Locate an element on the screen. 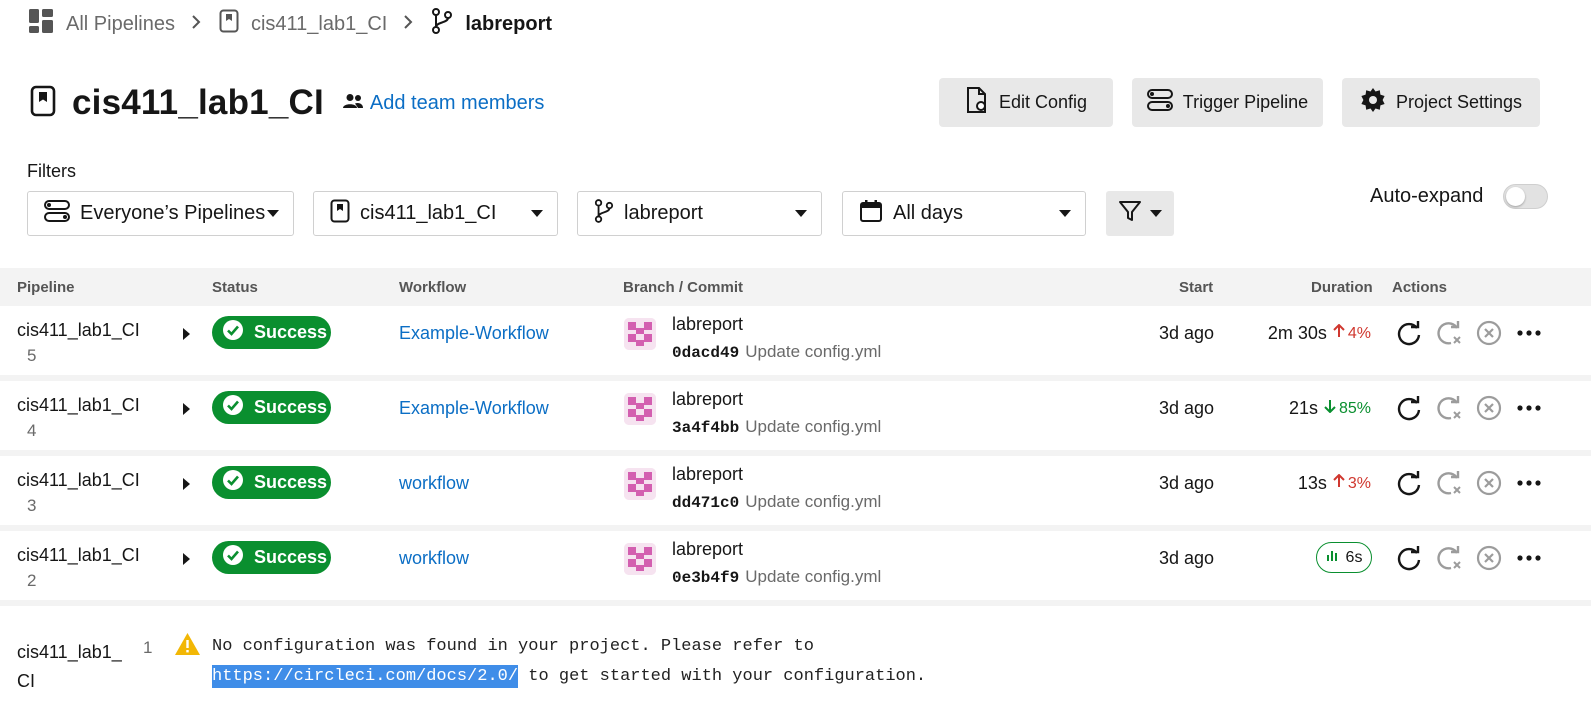 The height and width of the screenshot is (711, 1591). grid-icon is located at coordinates (41, 24).